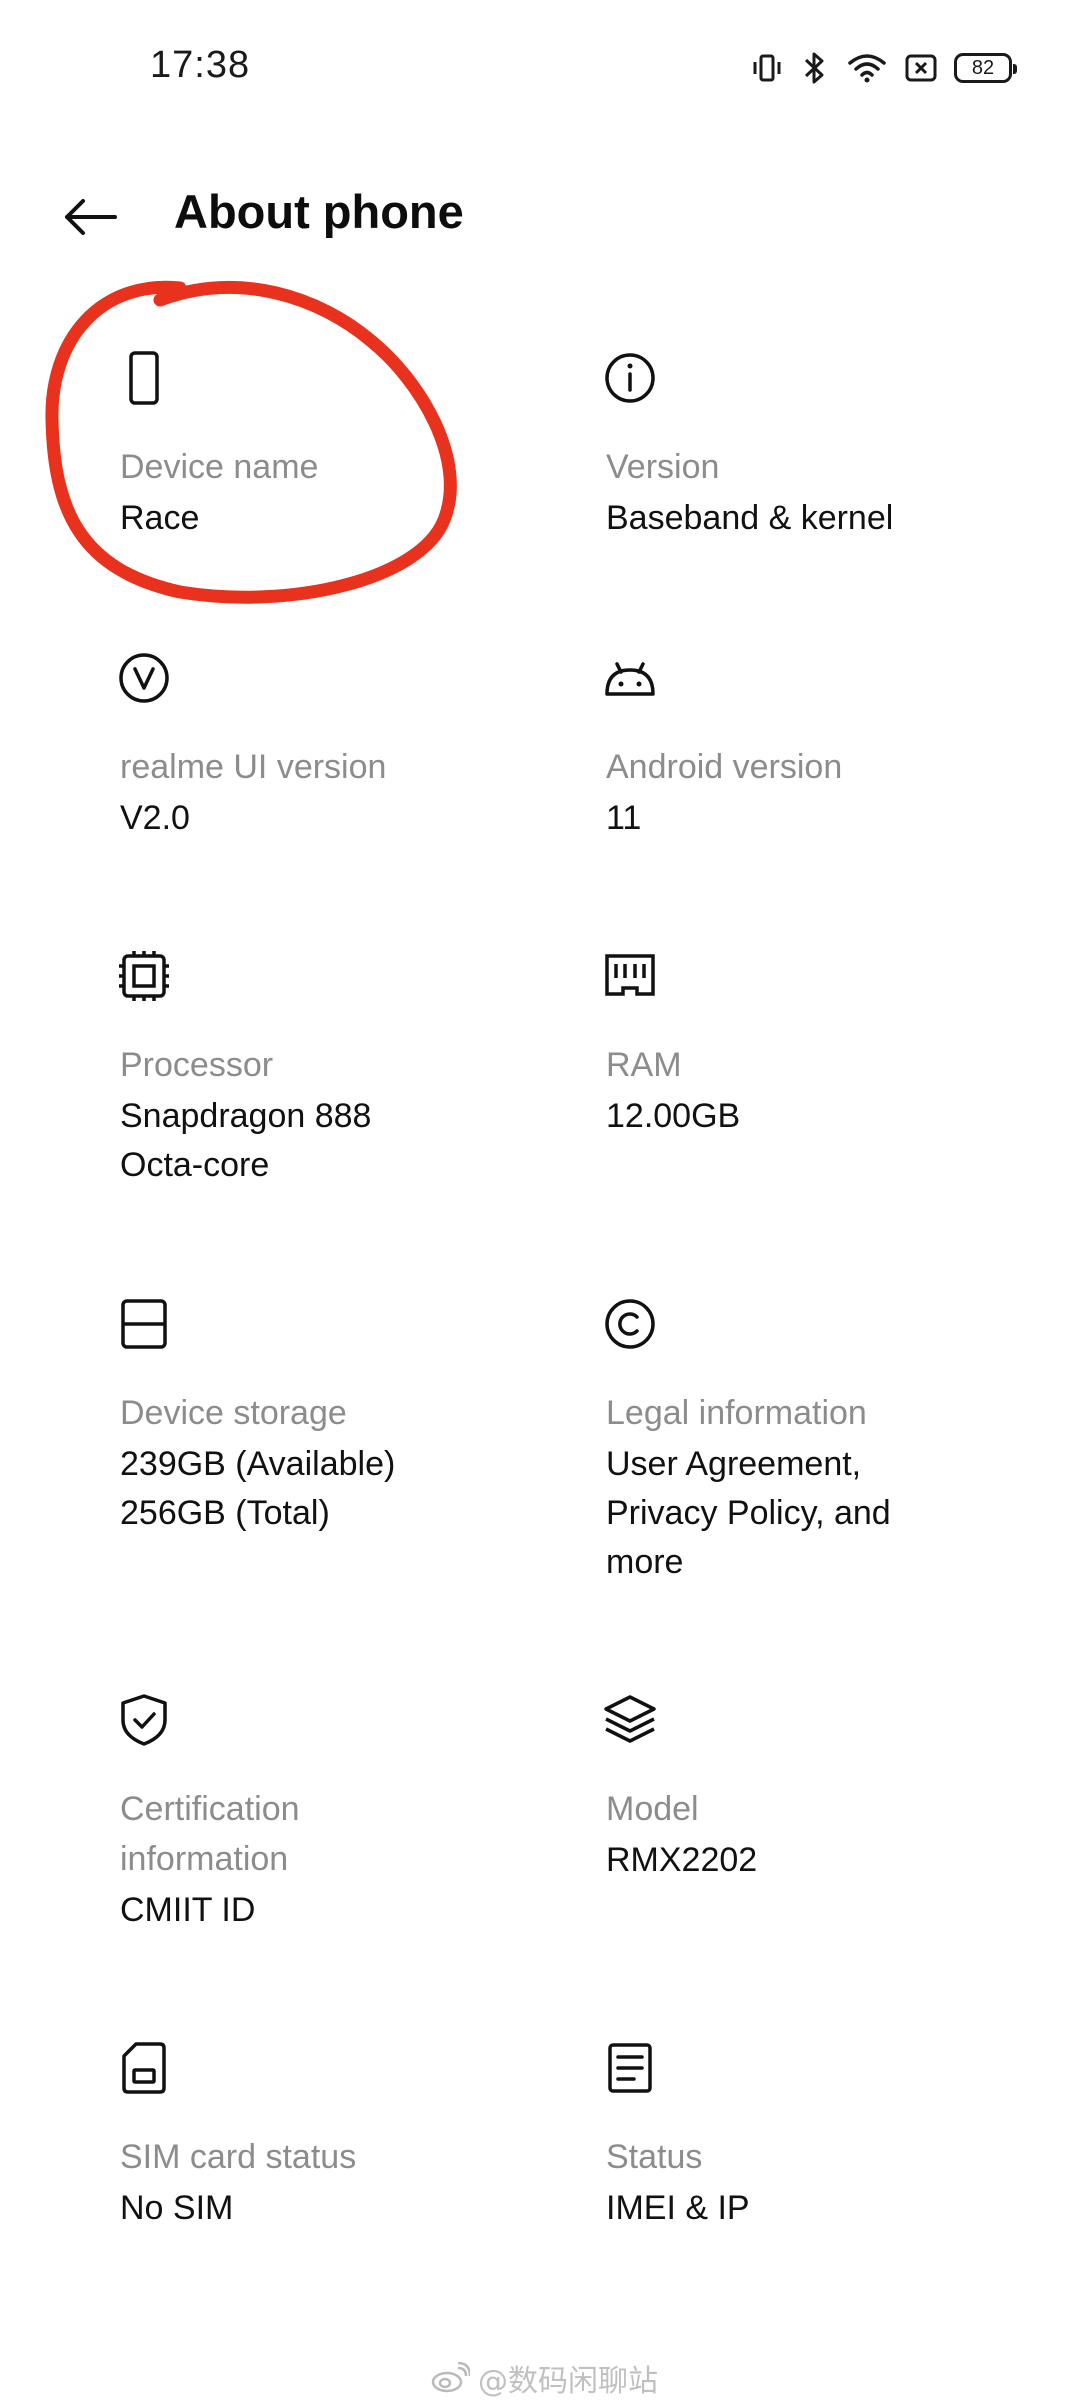  Describe the element at coordinates (219, 467) in the screenshot. I see `device-name-label: Device name` at that location.